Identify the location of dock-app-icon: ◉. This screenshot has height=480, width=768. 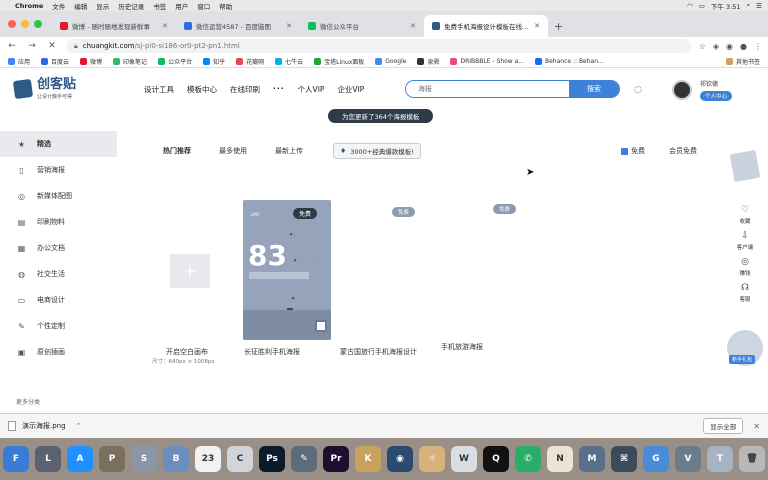
(400, 459).